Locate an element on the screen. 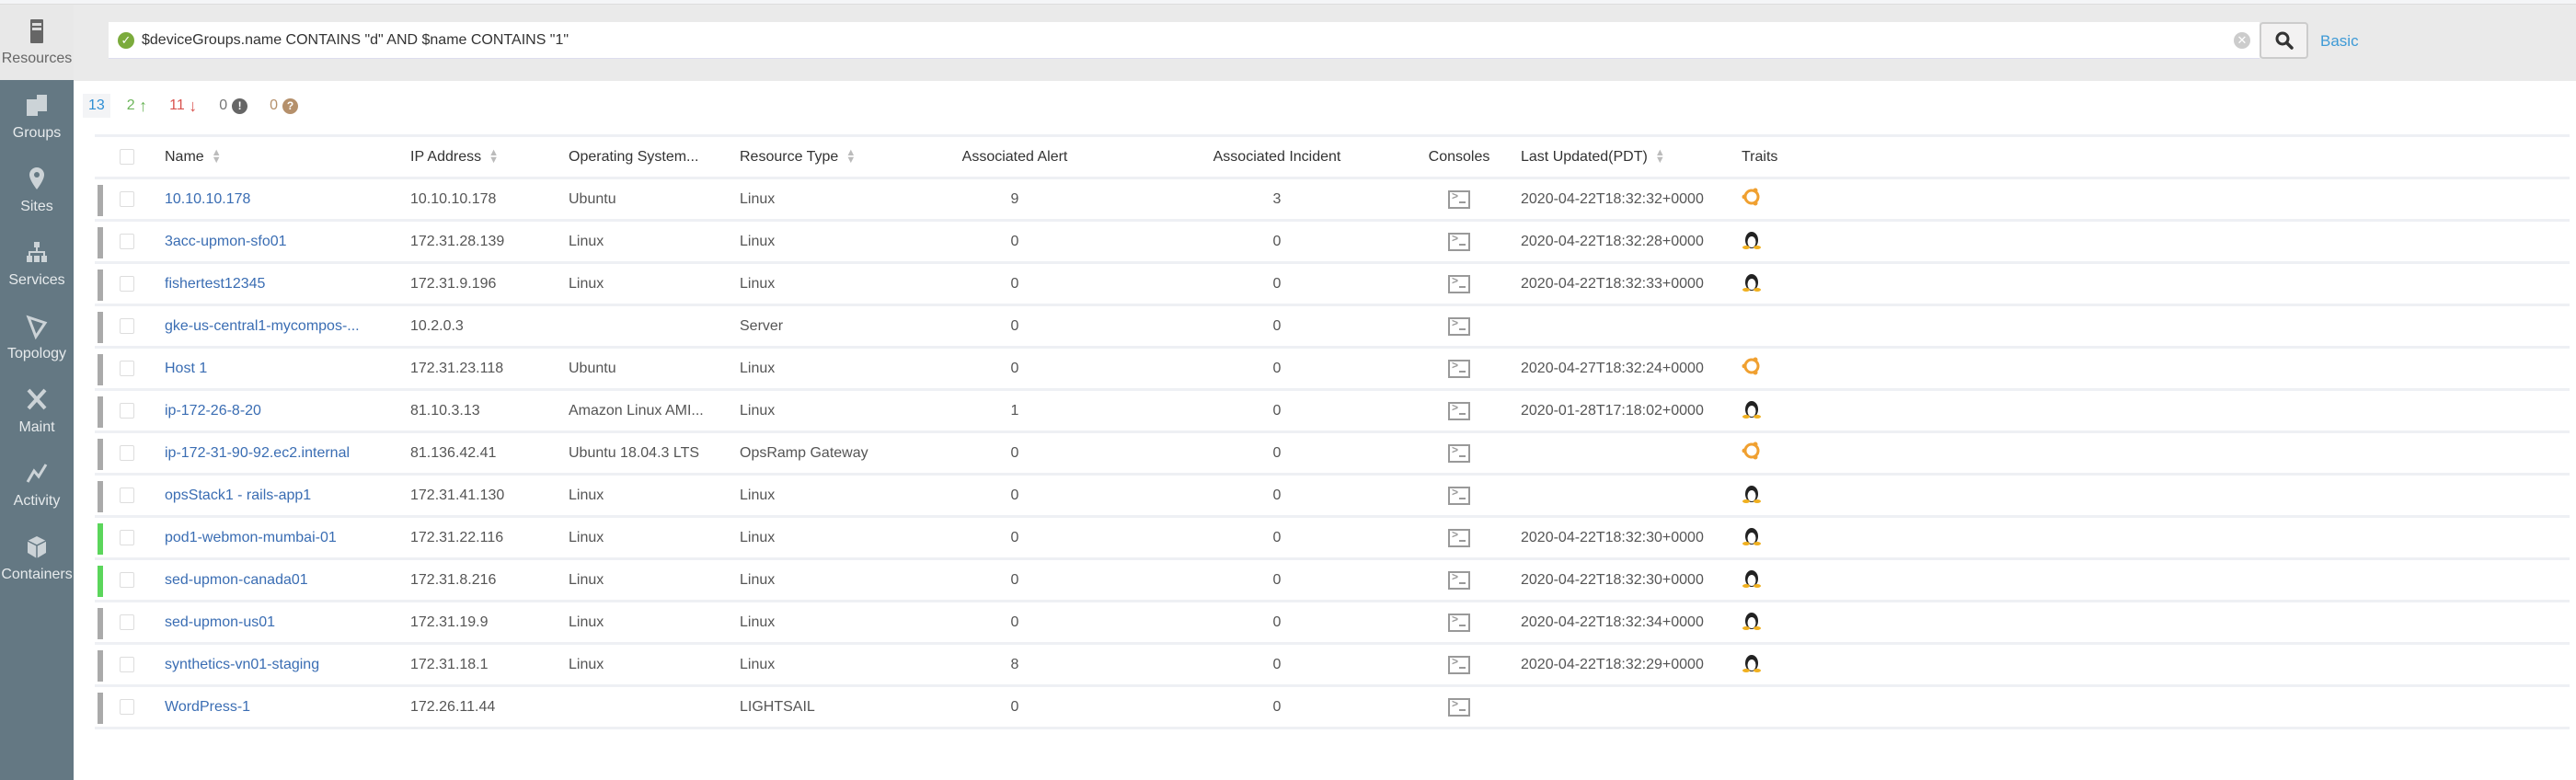 This screenshot has height=780, width=2576. resource-name-link: fishertest12345 is located at coordinates (215, 284).